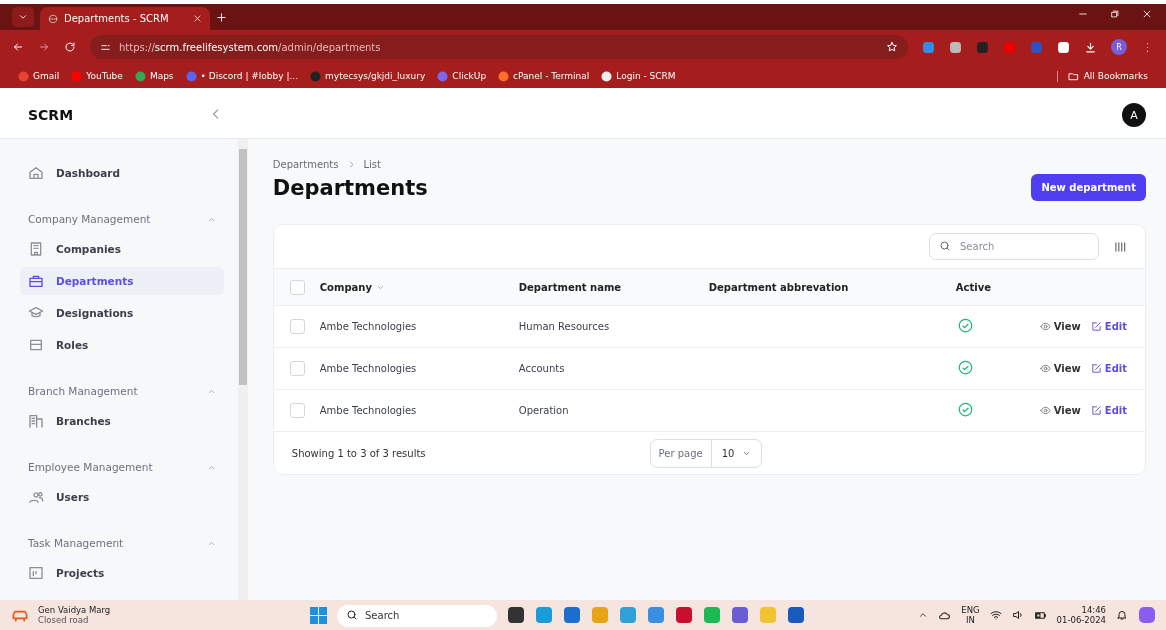 The image size is (1166, 630). What do you see at coordinates (36, 497) in the screenshot?
I see `users-icon` at bounding box center [36, 497].